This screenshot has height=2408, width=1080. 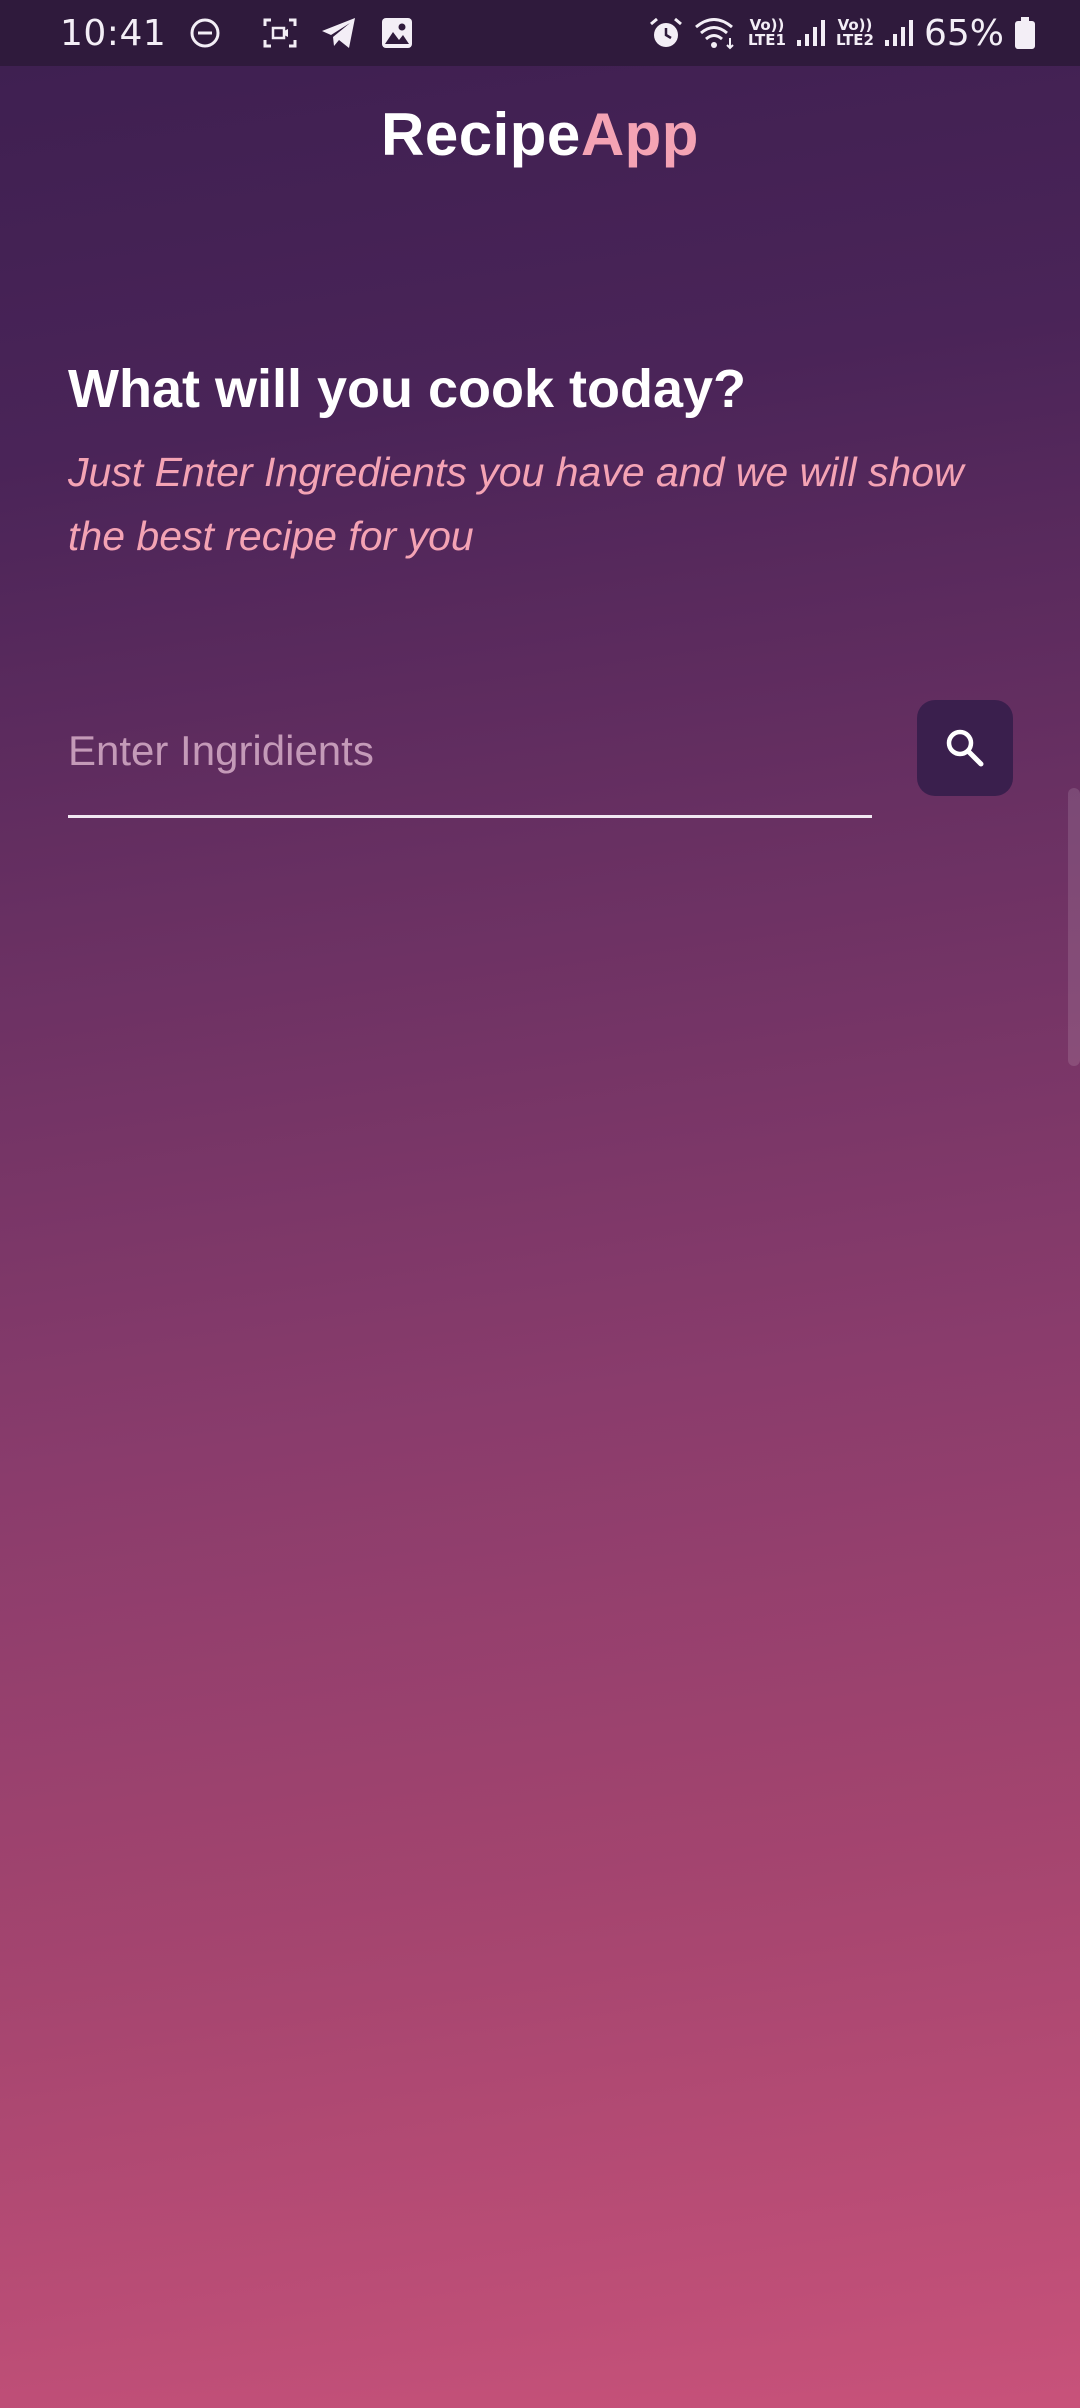 I want to click on search-icon, so click(x=965, y=748).